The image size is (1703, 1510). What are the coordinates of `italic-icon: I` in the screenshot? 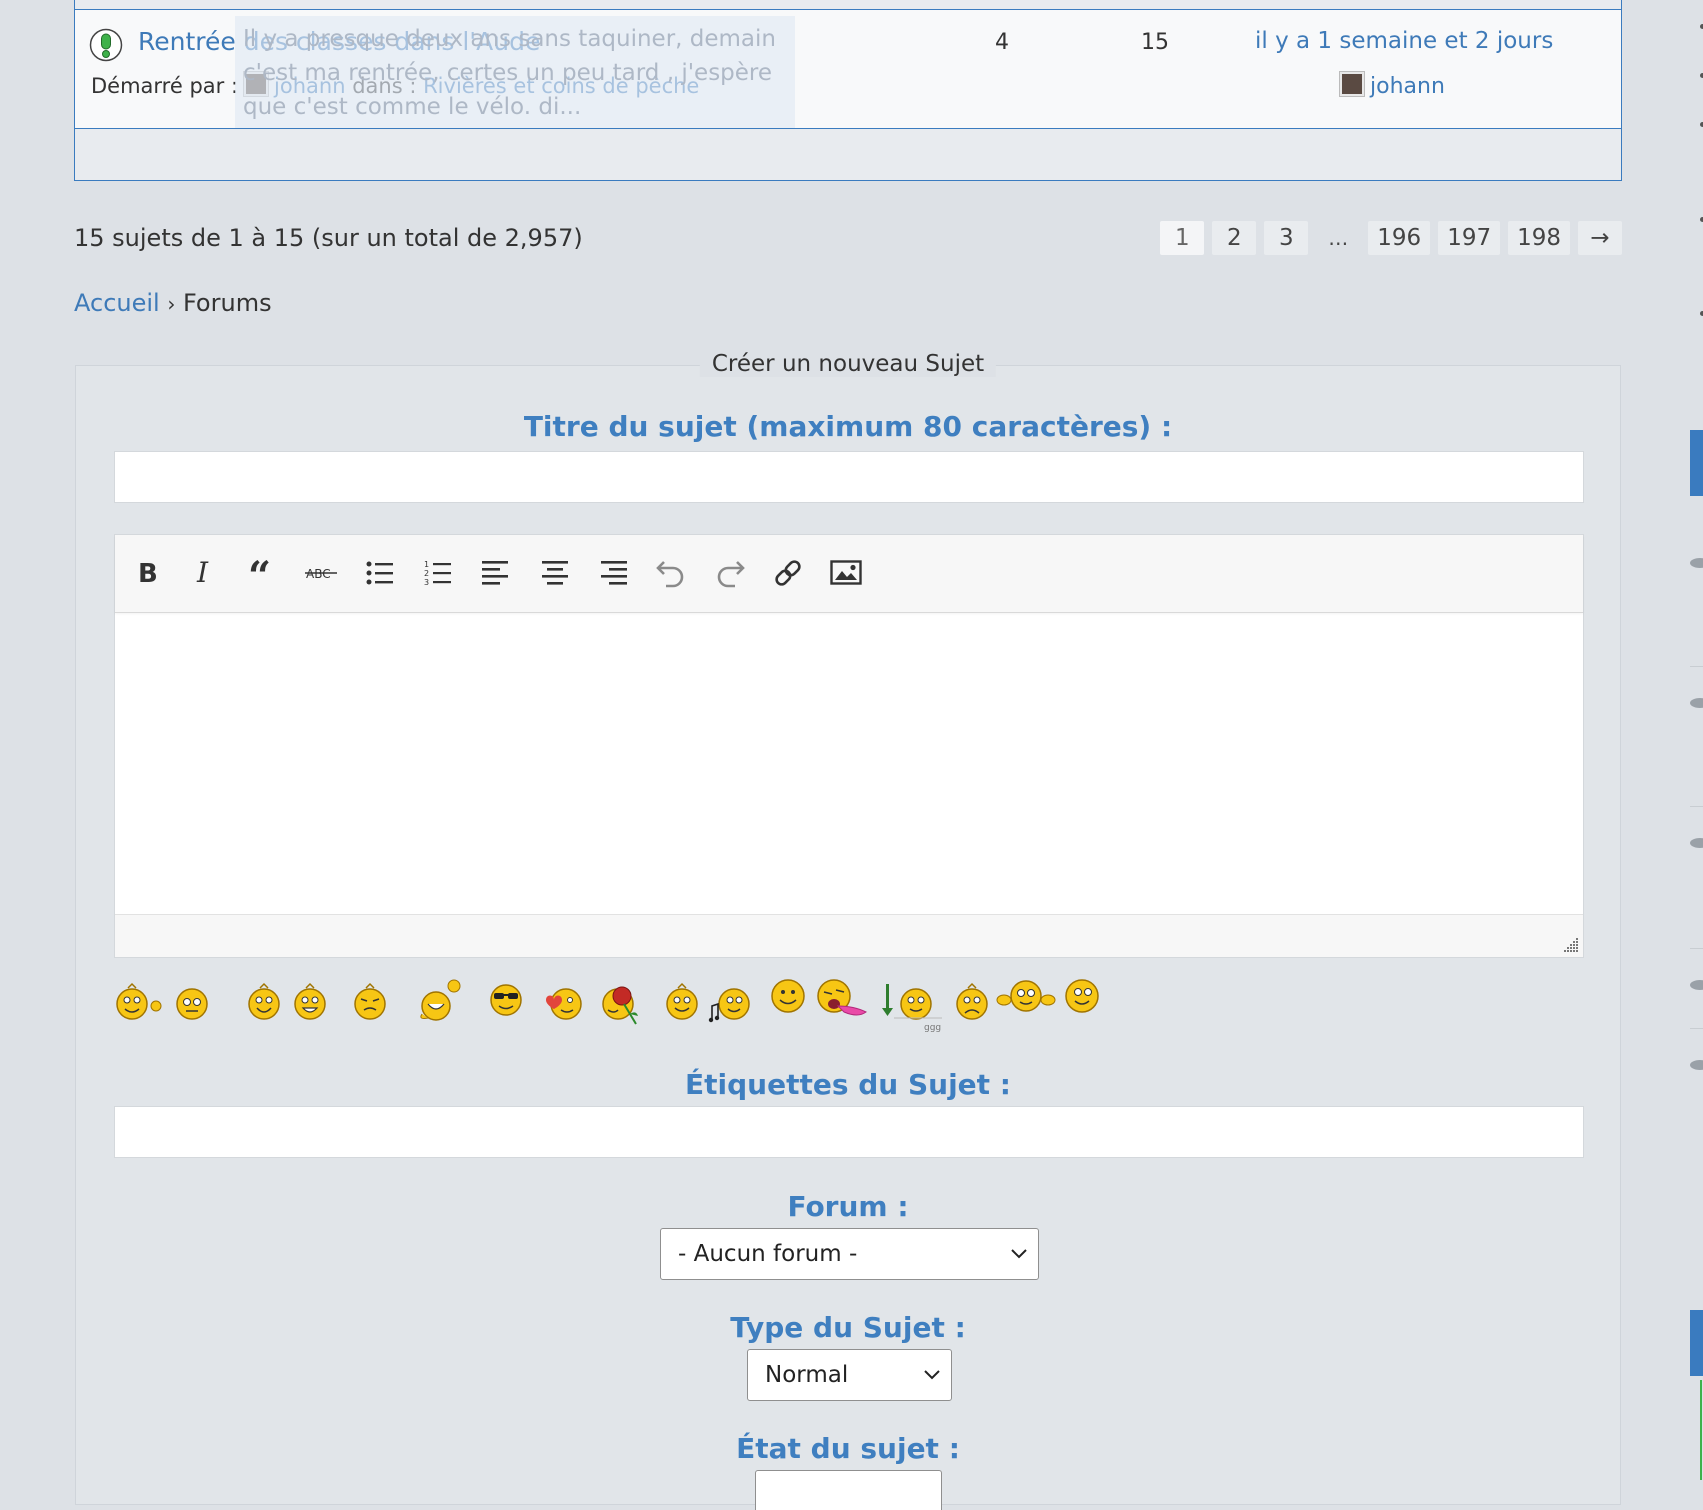 It's located at (206, 573).